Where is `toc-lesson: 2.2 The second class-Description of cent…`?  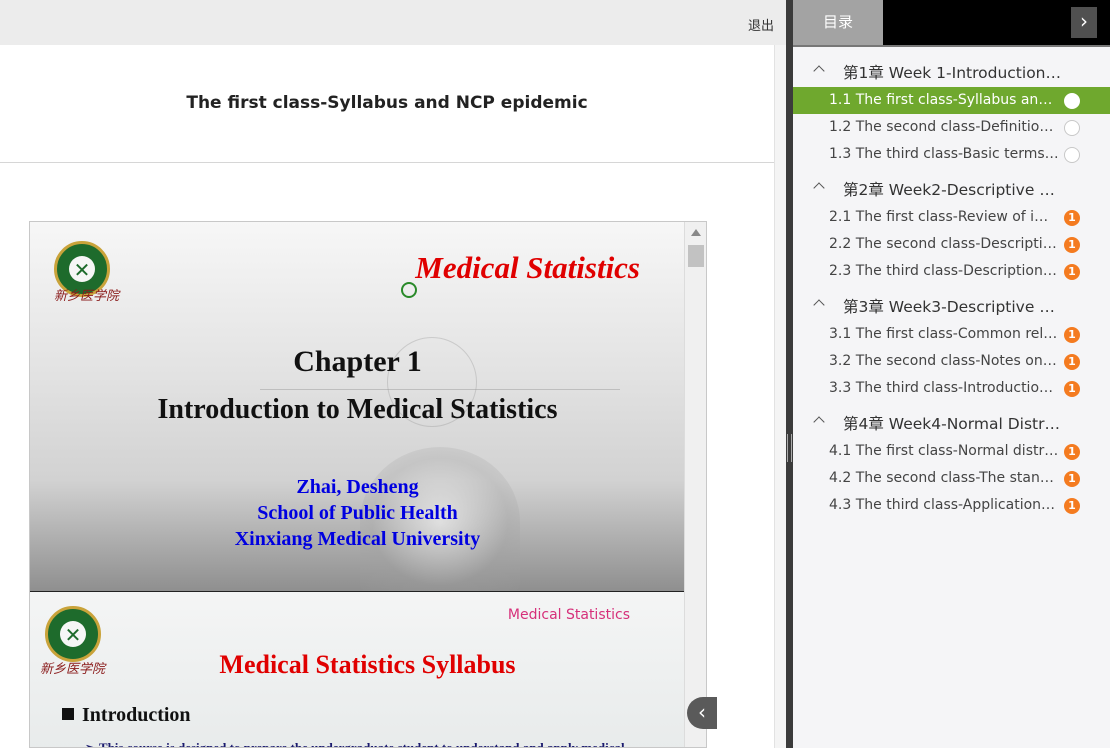 toc-lesson: 2.2 The second class-Description of cent… is located at coordinates (951, 244).